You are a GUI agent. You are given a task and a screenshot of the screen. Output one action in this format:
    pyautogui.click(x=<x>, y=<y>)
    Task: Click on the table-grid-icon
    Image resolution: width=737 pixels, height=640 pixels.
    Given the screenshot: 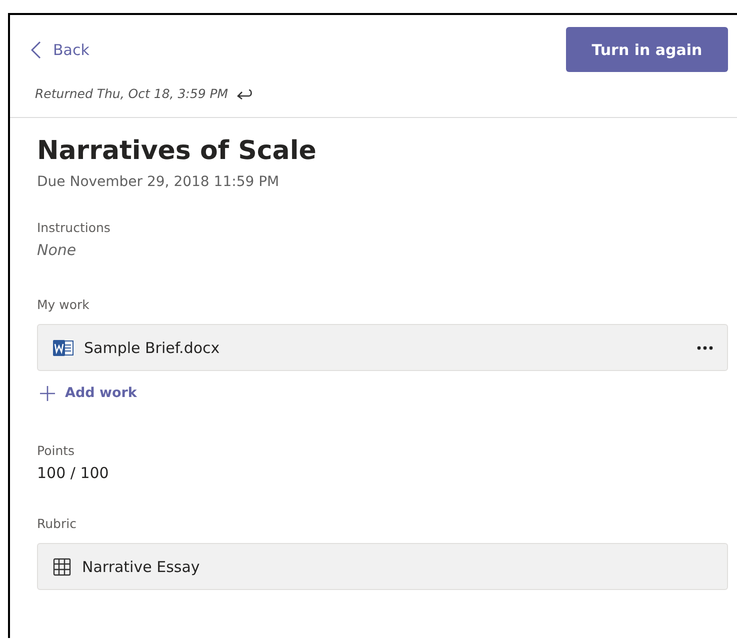 What is the action you would take?
    pyautogui.click(x=62, y=566)
    